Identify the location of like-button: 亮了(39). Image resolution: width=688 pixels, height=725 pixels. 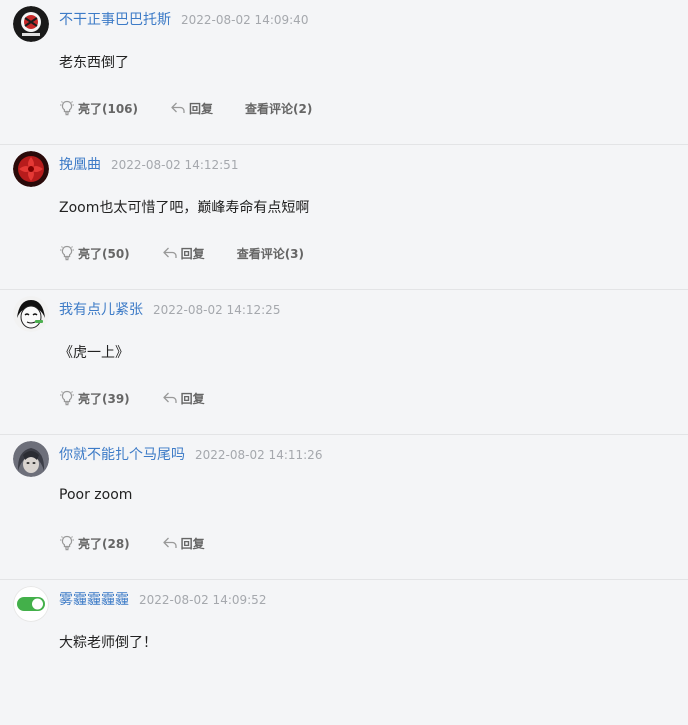
(94, 398).